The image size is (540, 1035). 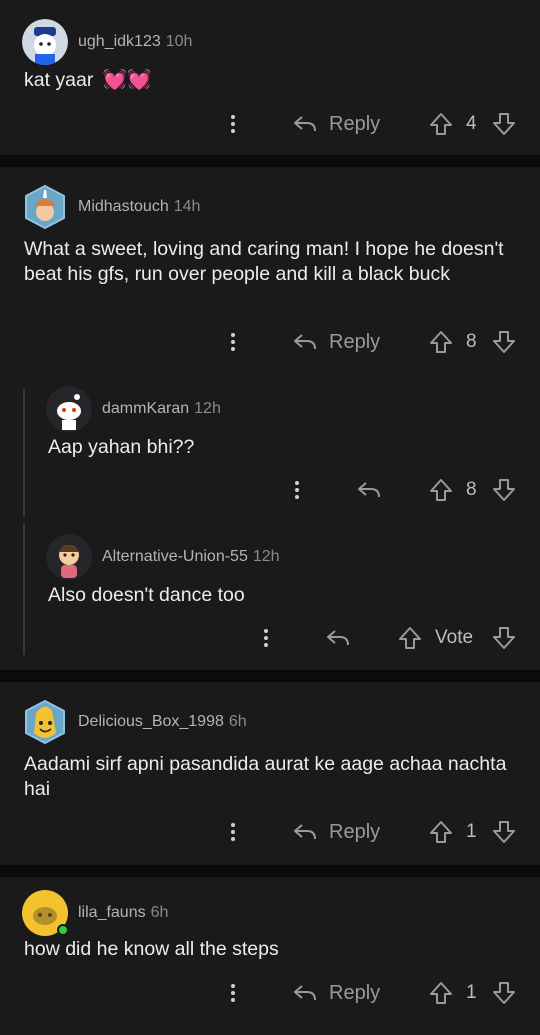 I want to click on reply-header: Alternative-Union-55 12h, so click(x=163, y=557).